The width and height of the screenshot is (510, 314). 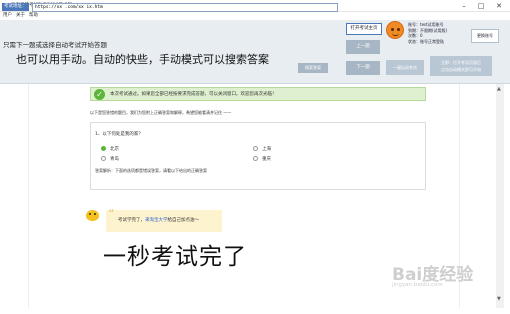 I want to click on menu-item-help: 帮助, so click(x=33, y=16).